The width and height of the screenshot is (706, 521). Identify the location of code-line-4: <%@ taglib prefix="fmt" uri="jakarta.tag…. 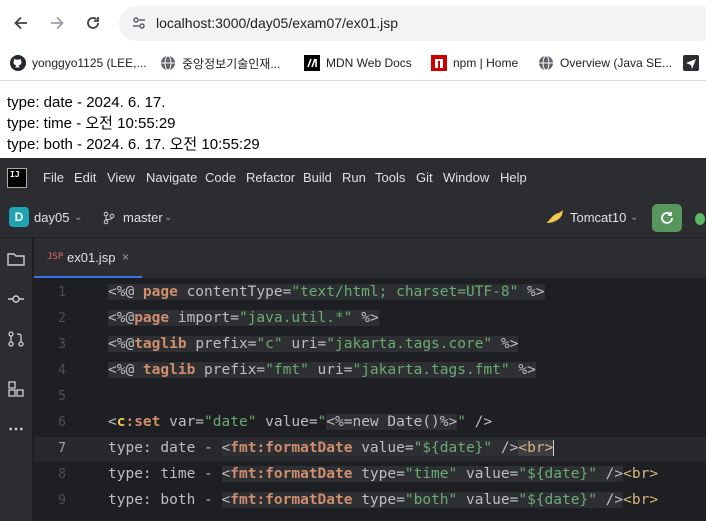
(322, 370).